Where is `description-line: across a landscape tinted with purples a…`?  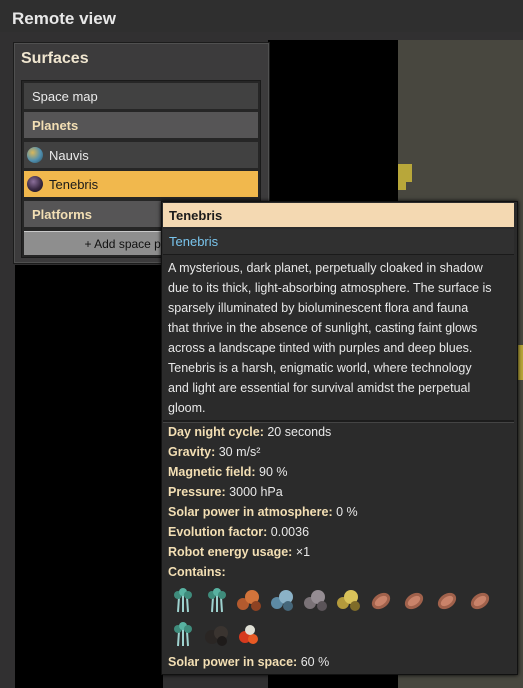 description-line: across a landscape tinted with purples a… is located at coordinates (320, 348).